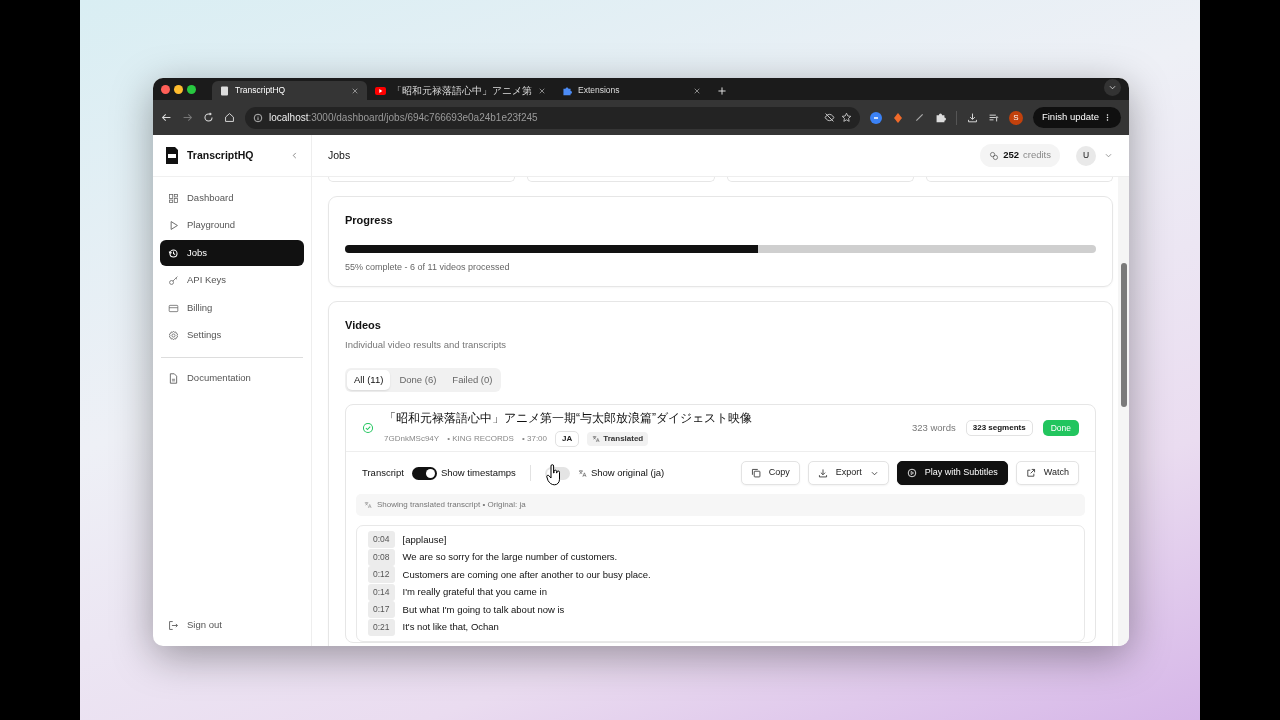  Describe the element at coordinates (483, 609) in the screenshot. I see `transcript-line: But what I'm going to talk about now is` at that location.